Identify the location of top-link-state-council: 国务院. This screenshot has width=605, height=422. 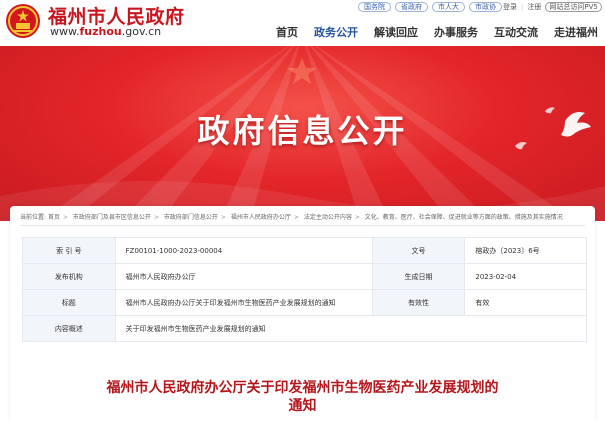
(374, 7).